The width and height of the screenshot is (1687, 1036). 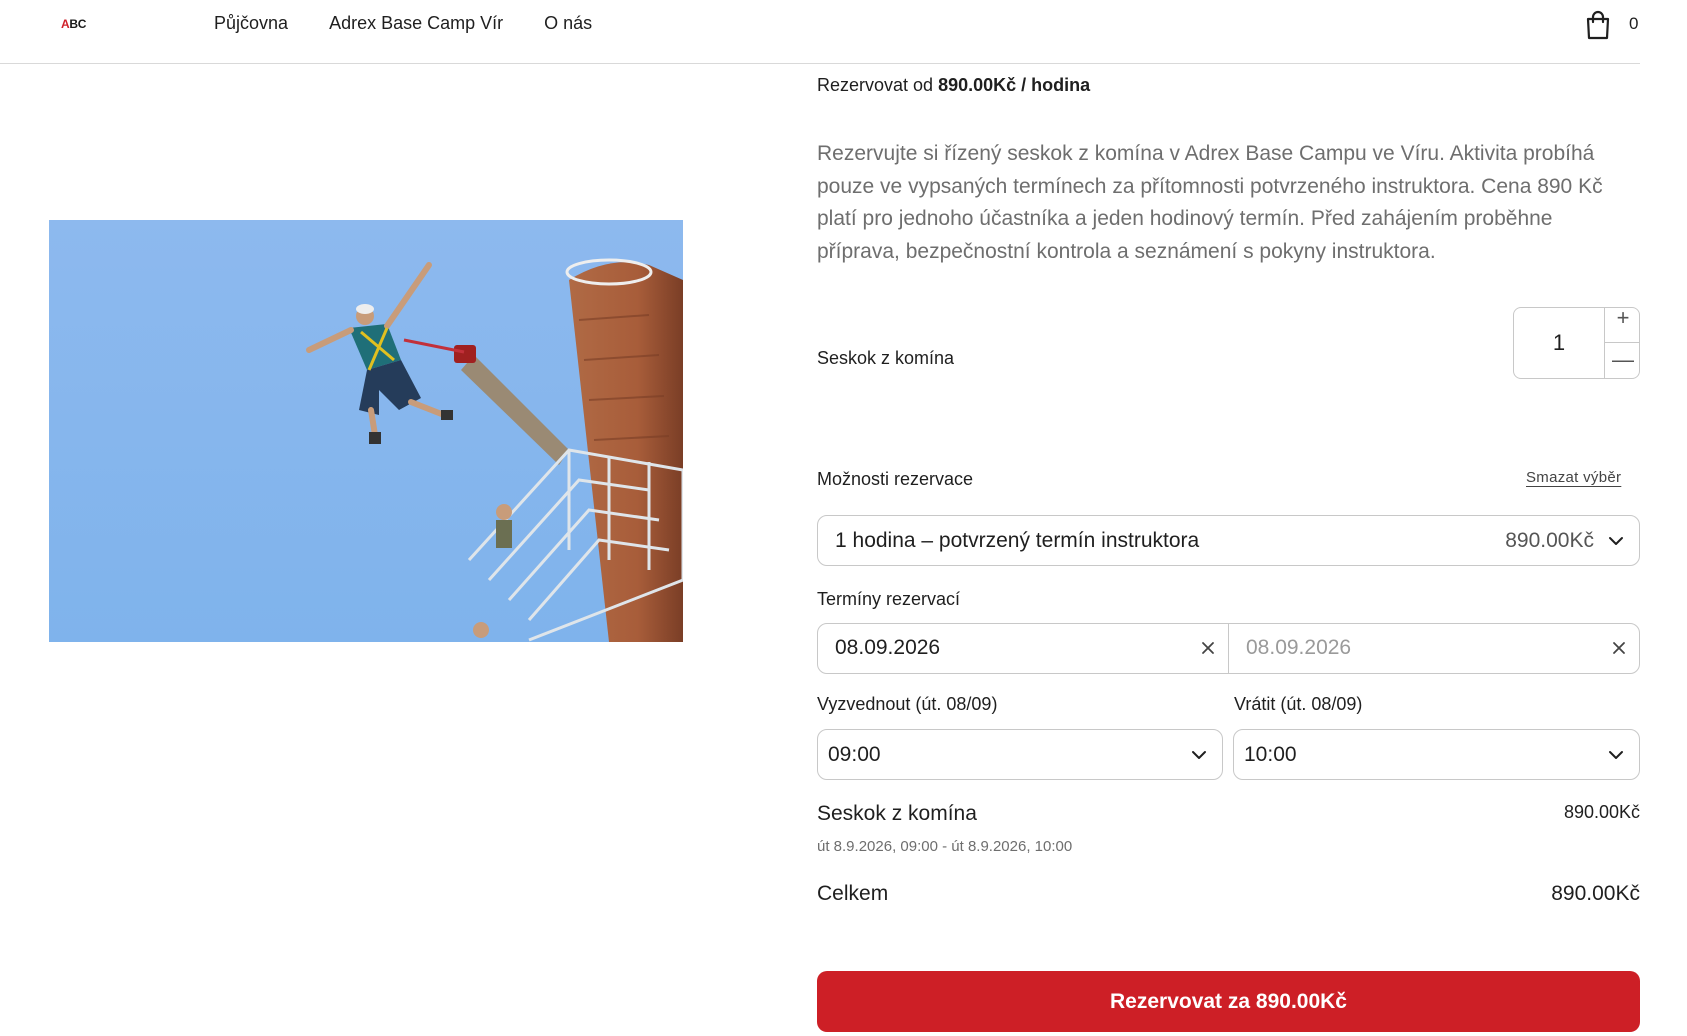 What do you see at coordinates (1598, 25) in the screenshot?
I see `shopping-bag-icon` at bounding box center [1598, 25].